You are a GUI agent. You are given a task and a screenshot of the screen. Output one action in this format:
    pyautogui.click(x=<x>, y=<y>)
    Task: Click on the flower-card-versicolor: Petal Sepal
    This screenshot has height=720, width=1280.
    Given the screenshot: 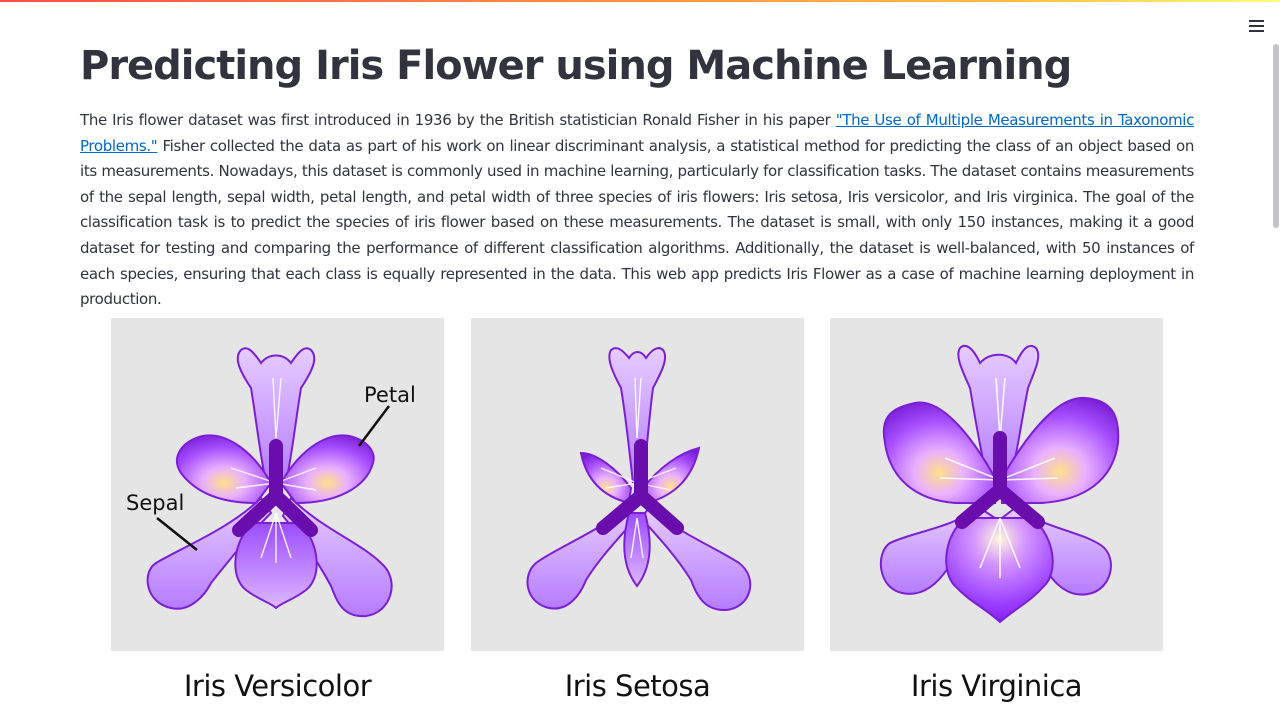 What is the action you would take?
    pyautogui.click(x=277, y=484)
    